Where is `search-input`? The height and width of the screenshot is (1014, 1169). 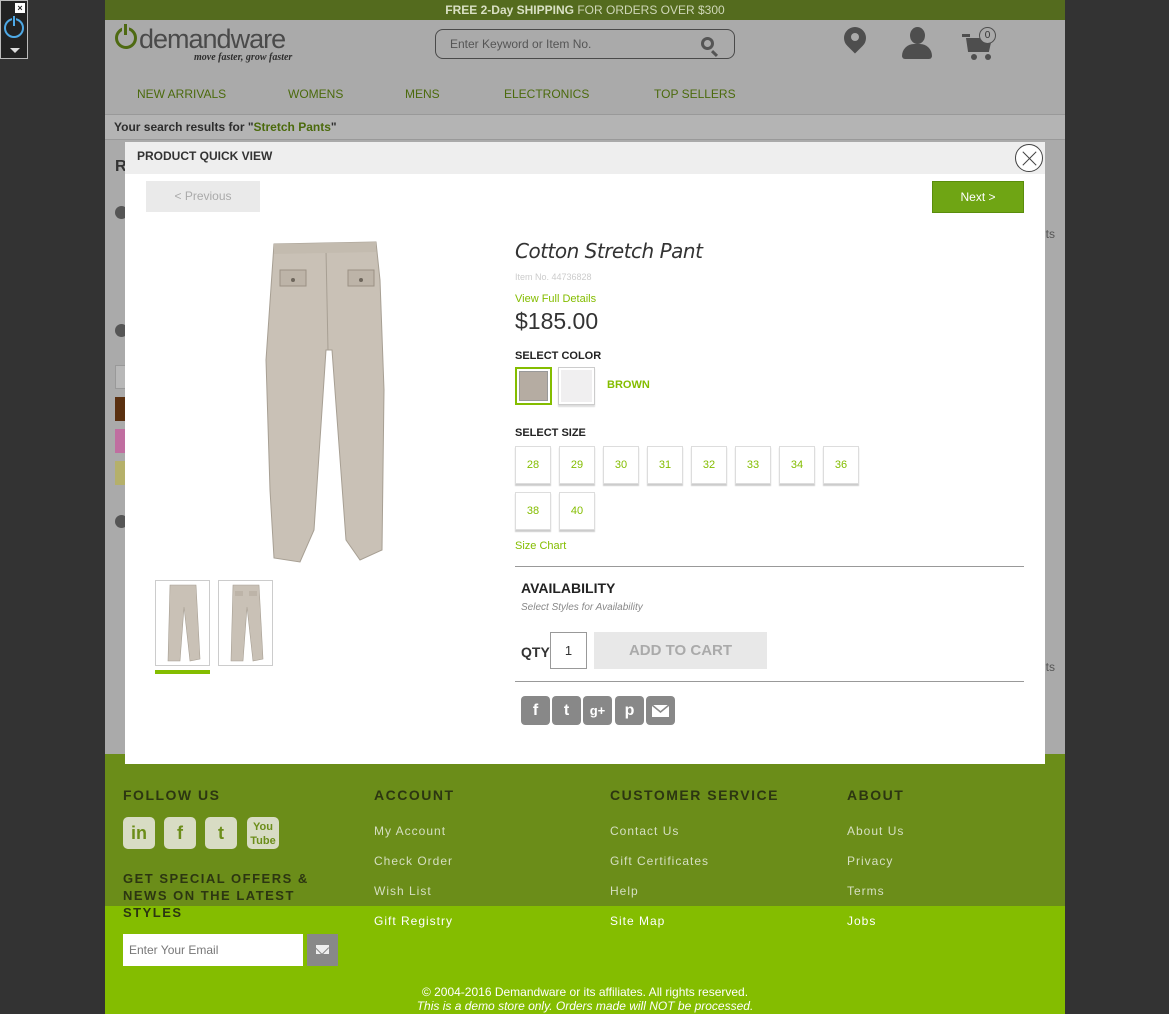
search-input is located at coordinates (570, 44).